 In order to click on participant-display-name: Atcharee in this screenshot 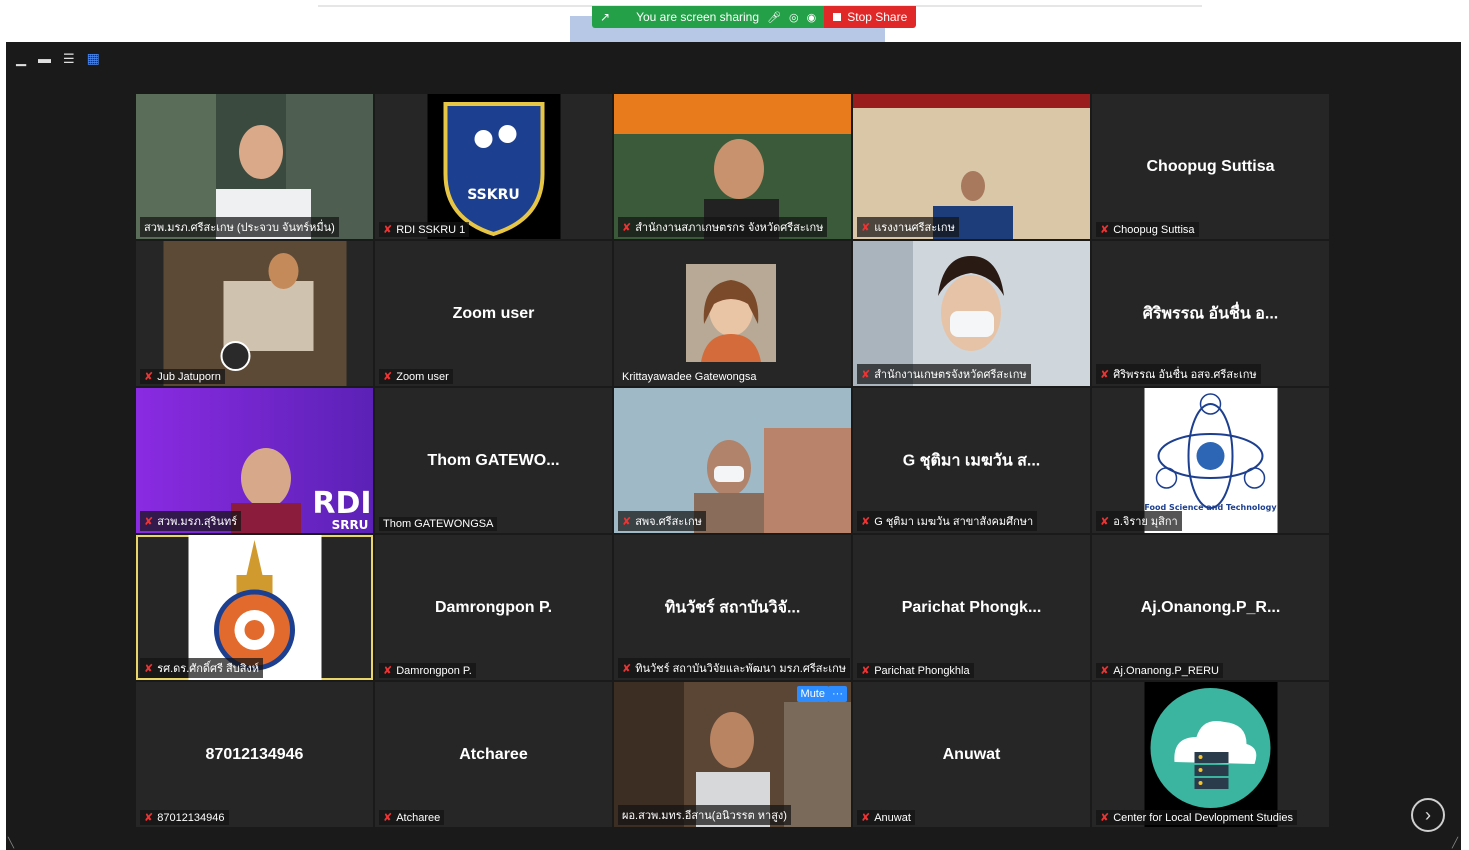, I will do `click(493, 754)`.